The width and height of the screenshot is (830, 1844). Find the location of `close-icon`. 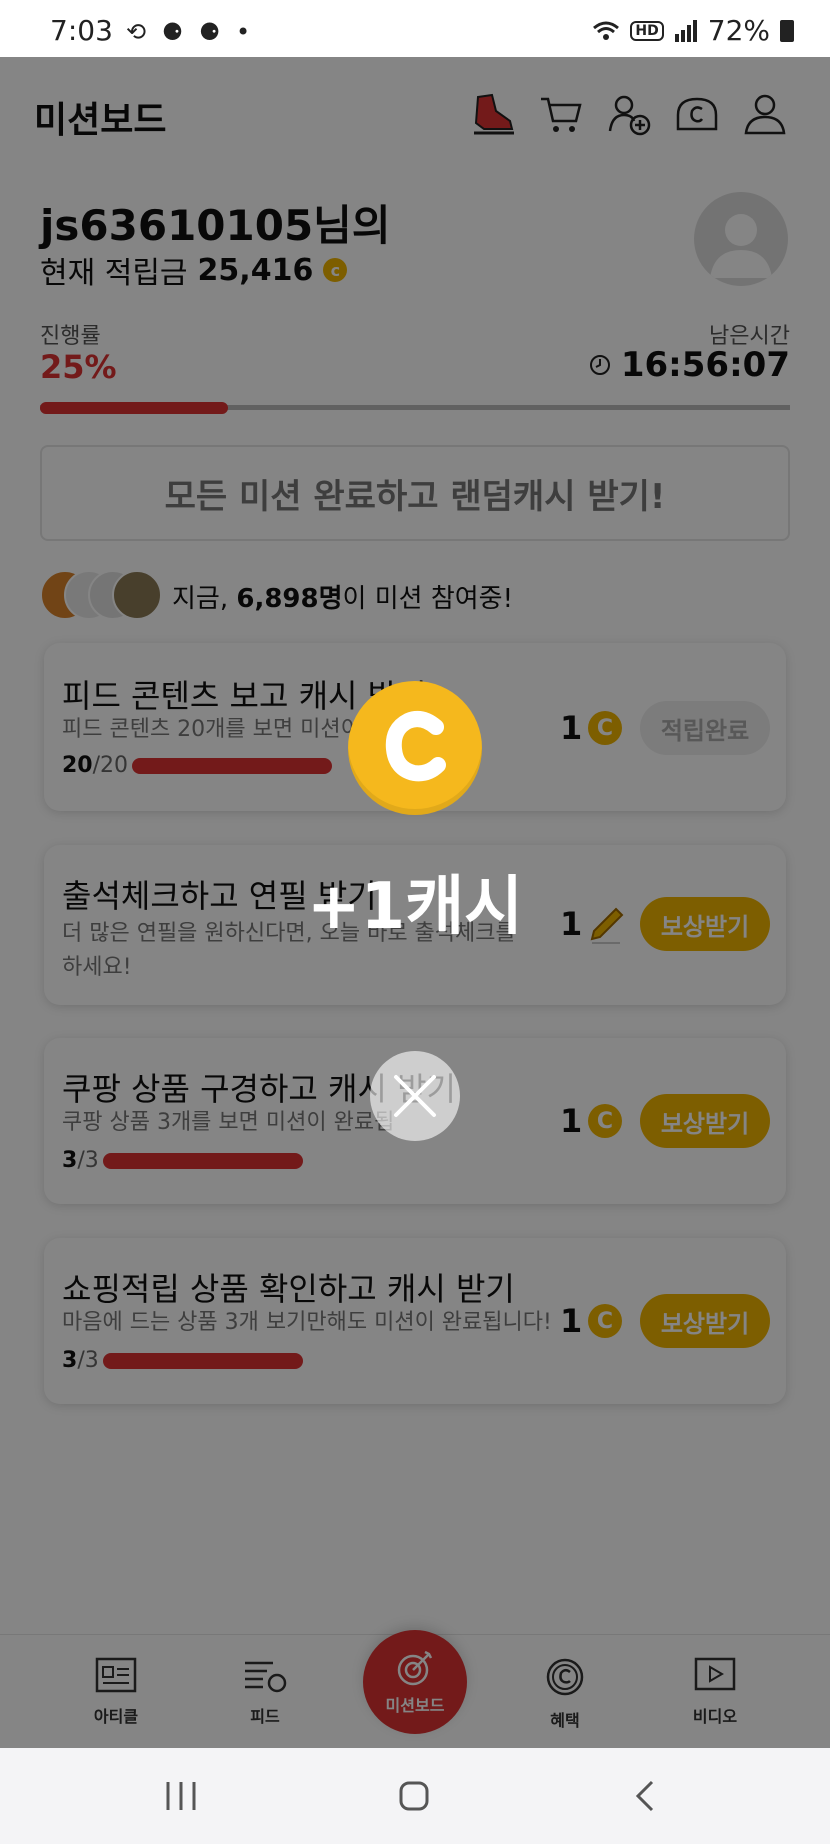

close-icon is located at coordinates (415, 1096).